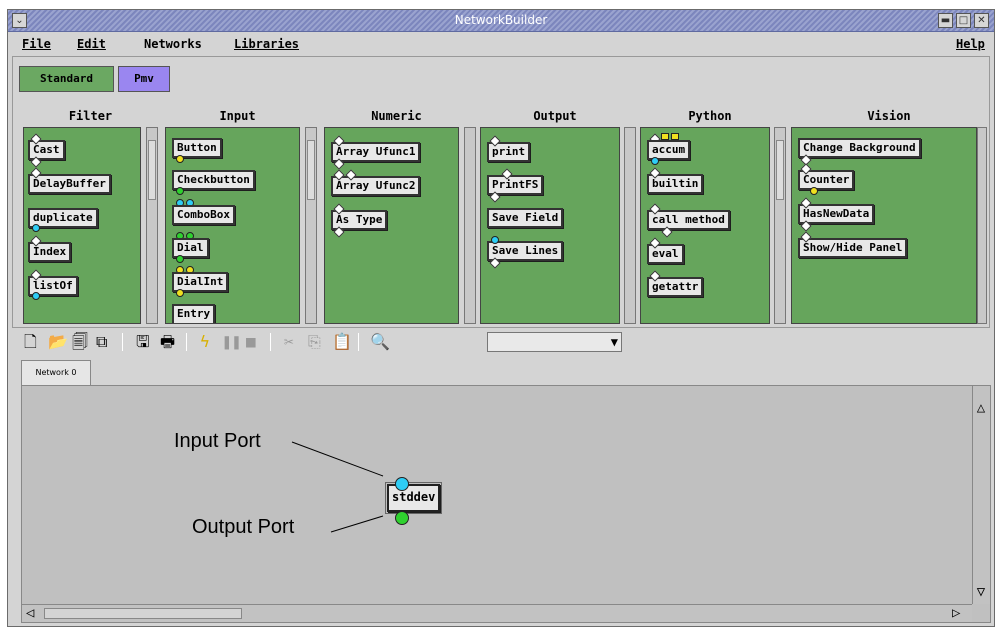 Image resolution: width=1000 pixels, height=630 pixels. What do you see at coordinates (963, 20) in the screenshot?
I see `maximize-button: □` at bounding box center [963, 20].